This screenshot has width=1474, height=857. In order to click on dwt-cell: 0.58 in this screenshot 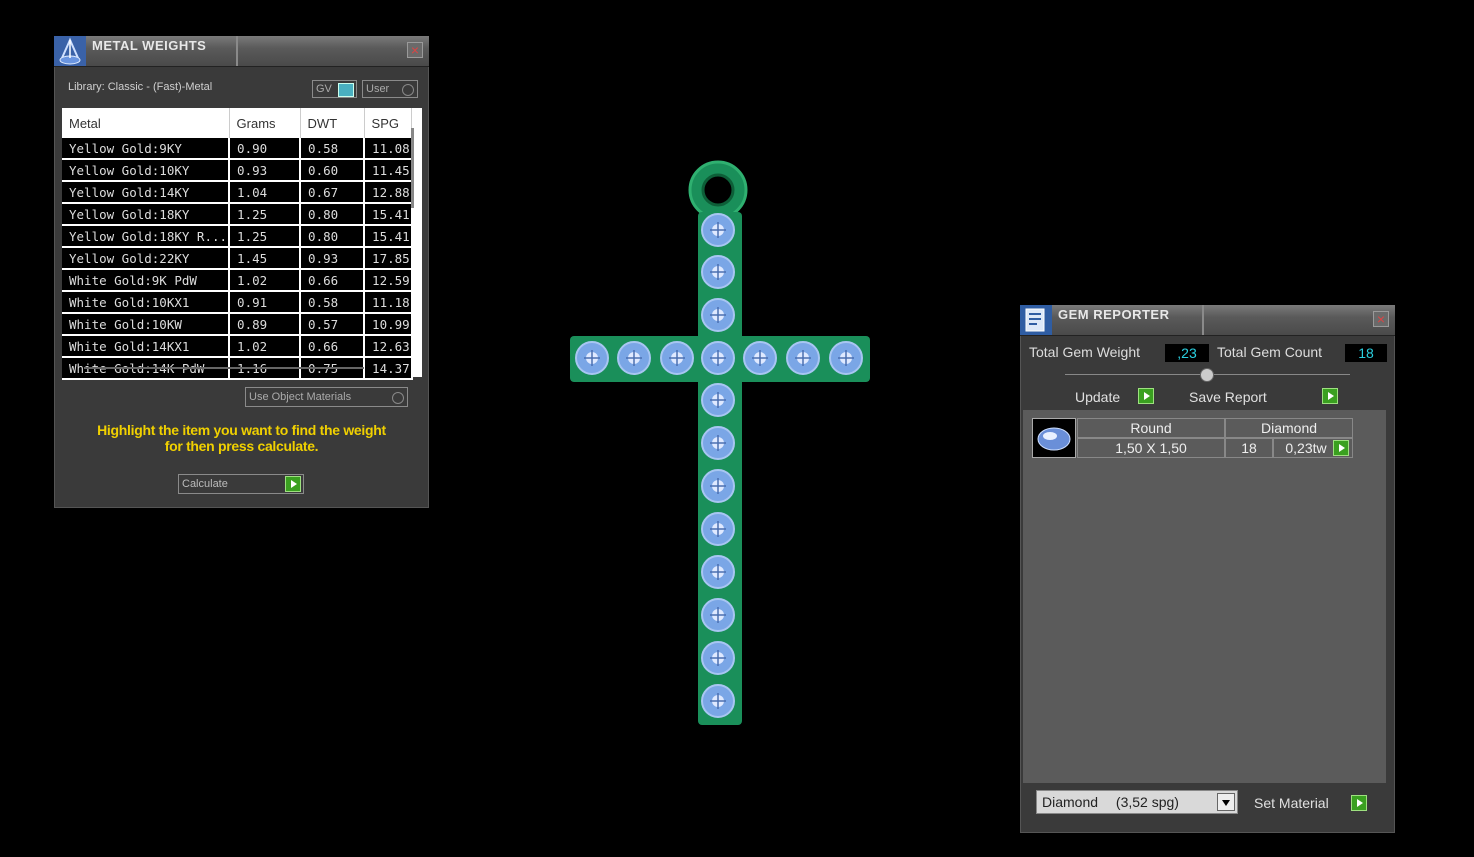, I will do `click(333, 302)`.